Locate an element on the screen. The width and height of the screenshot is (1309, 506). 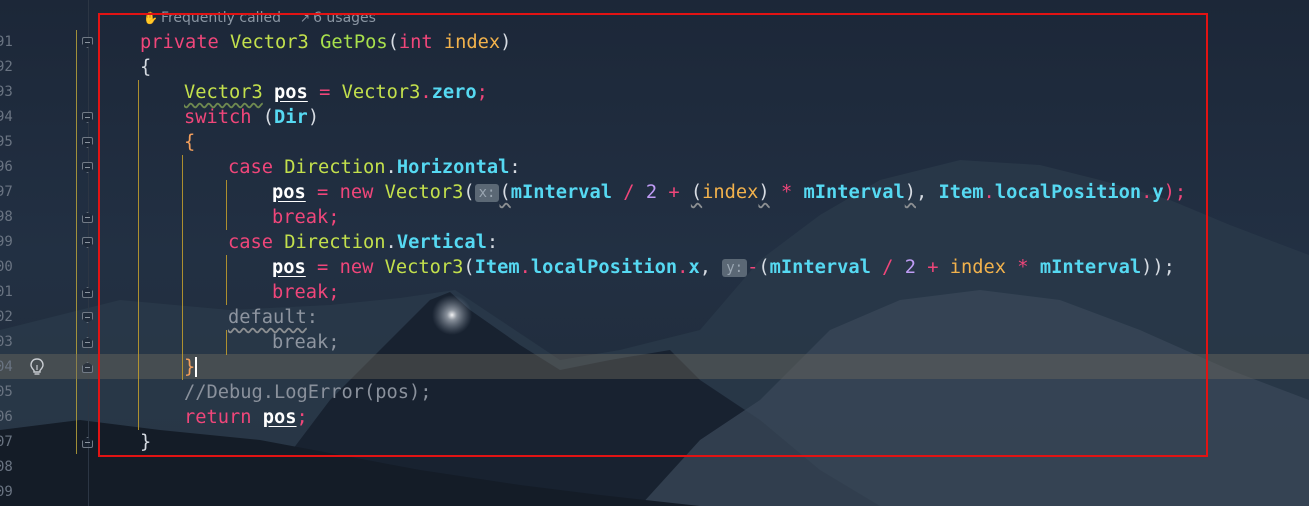
line-number: 08 is located at coordinates (6, 467).